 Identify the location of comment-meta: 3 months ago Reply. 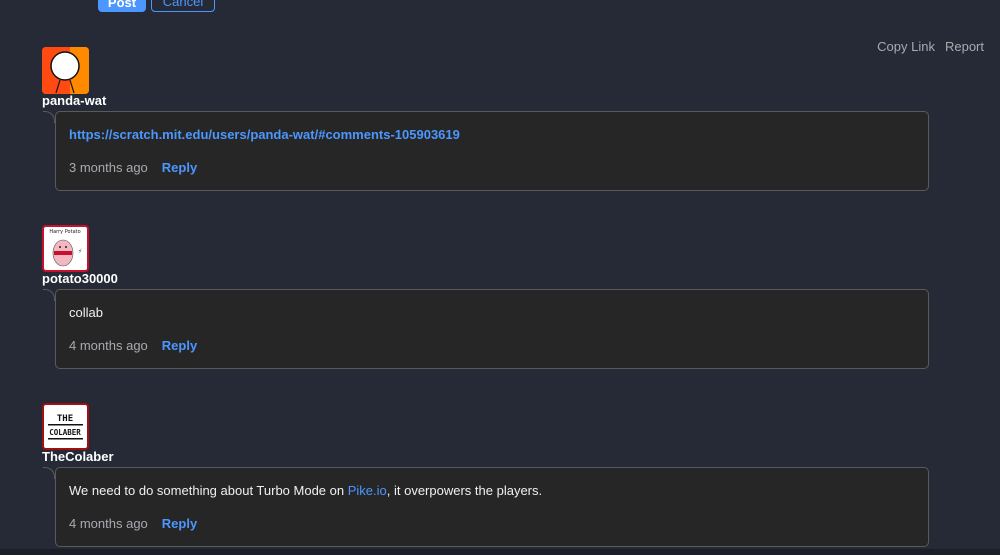
(133, 167).